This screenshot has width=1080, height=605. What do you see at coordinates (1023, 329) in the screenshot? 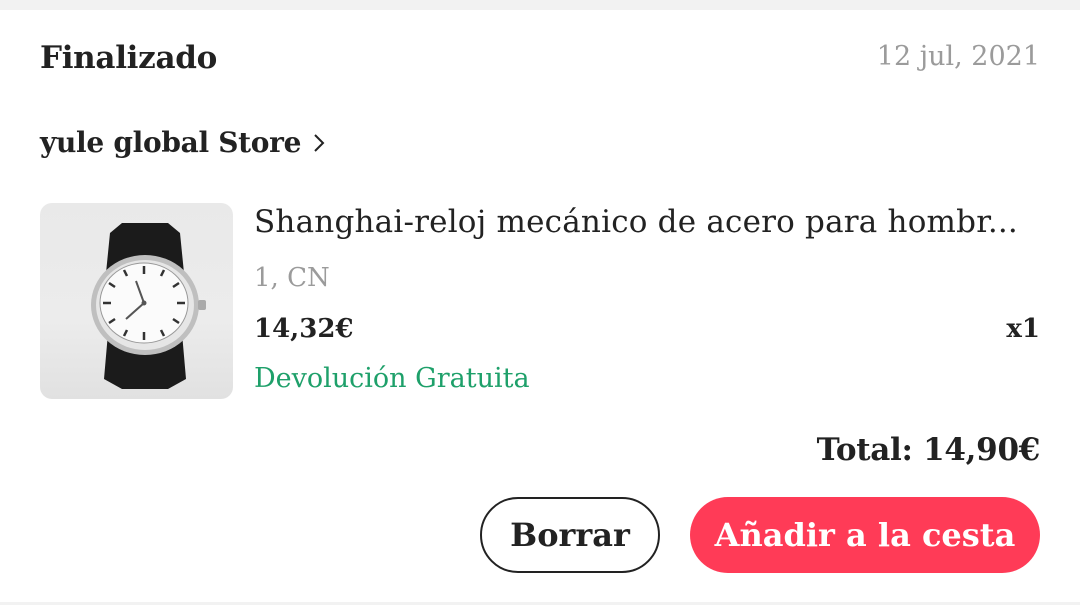
I see `product-quantity: x1` at bounding box center [1023, 329].